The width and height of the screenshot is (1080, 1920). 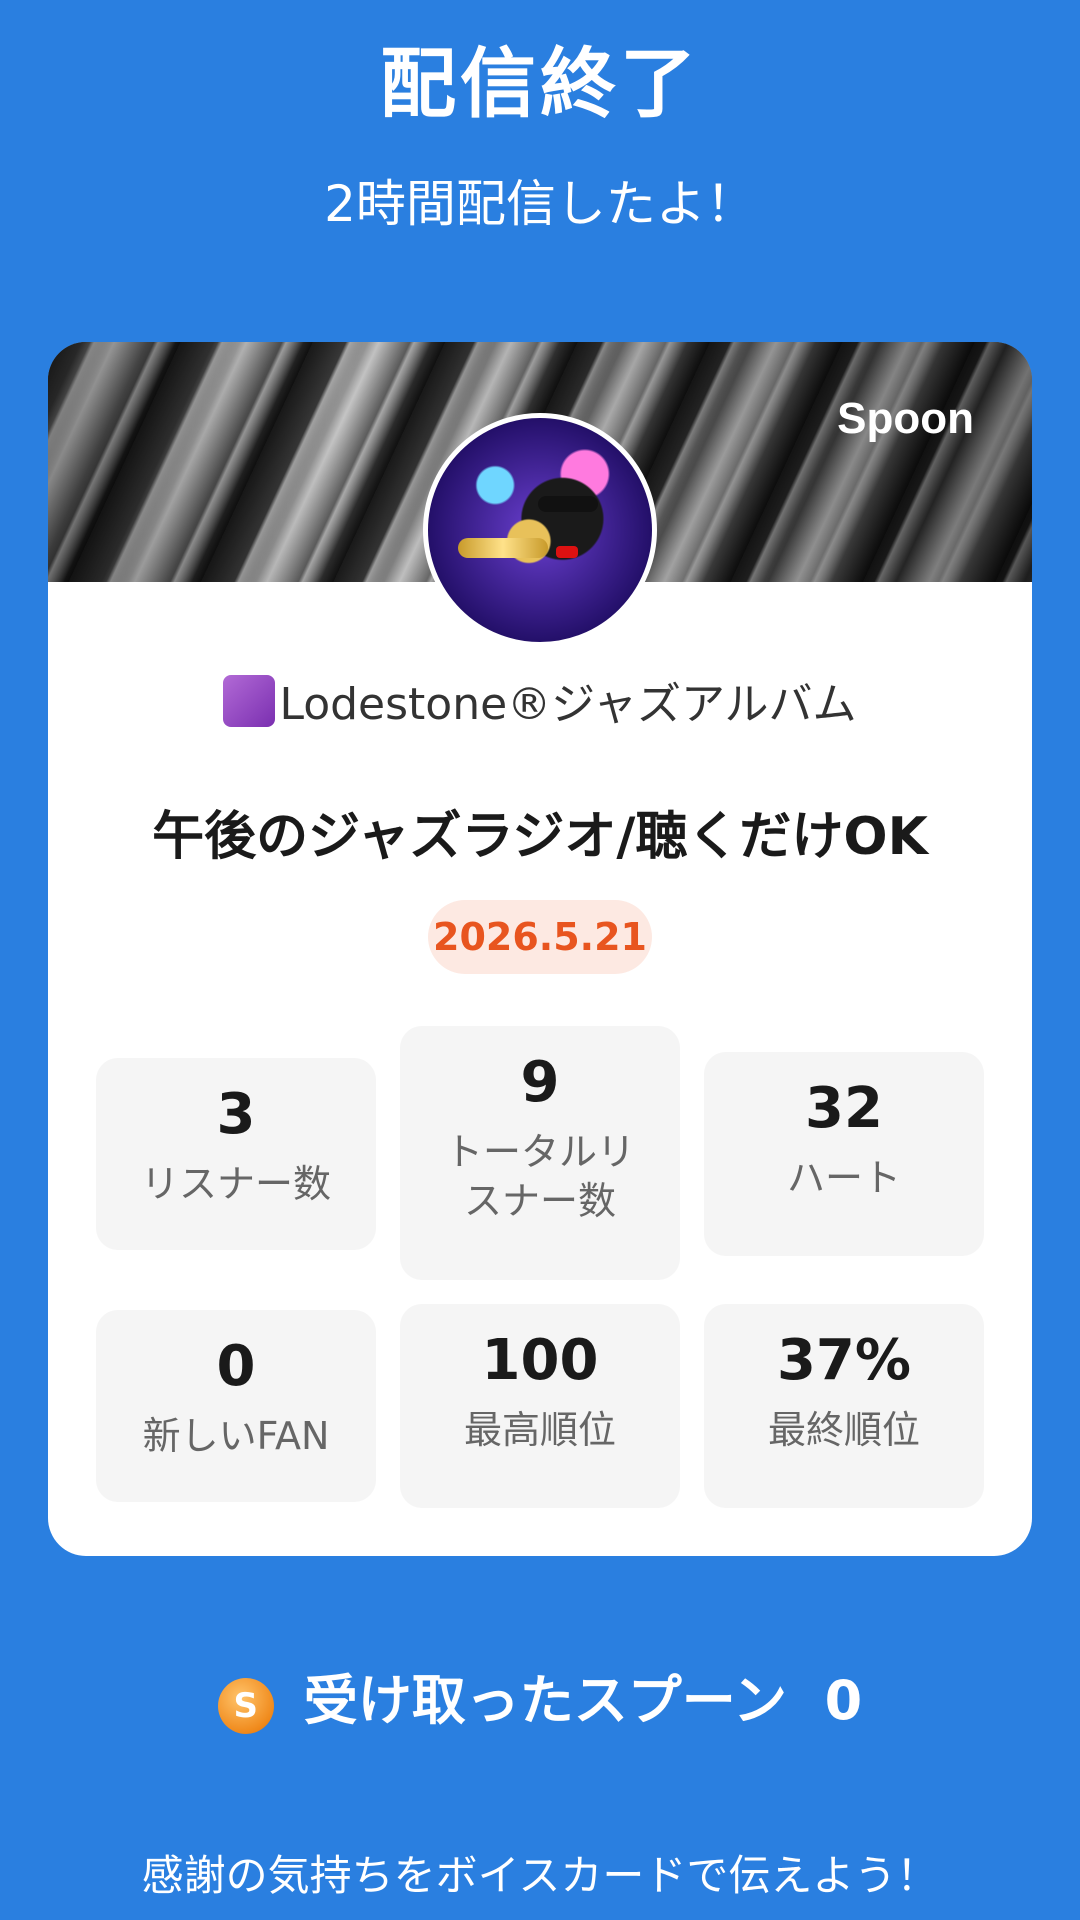 What do you see at coordinates (236, 1154) in the screenshot?
I see `stat-listeners: 3 リスナー数` at bounding box center [236, 1154].